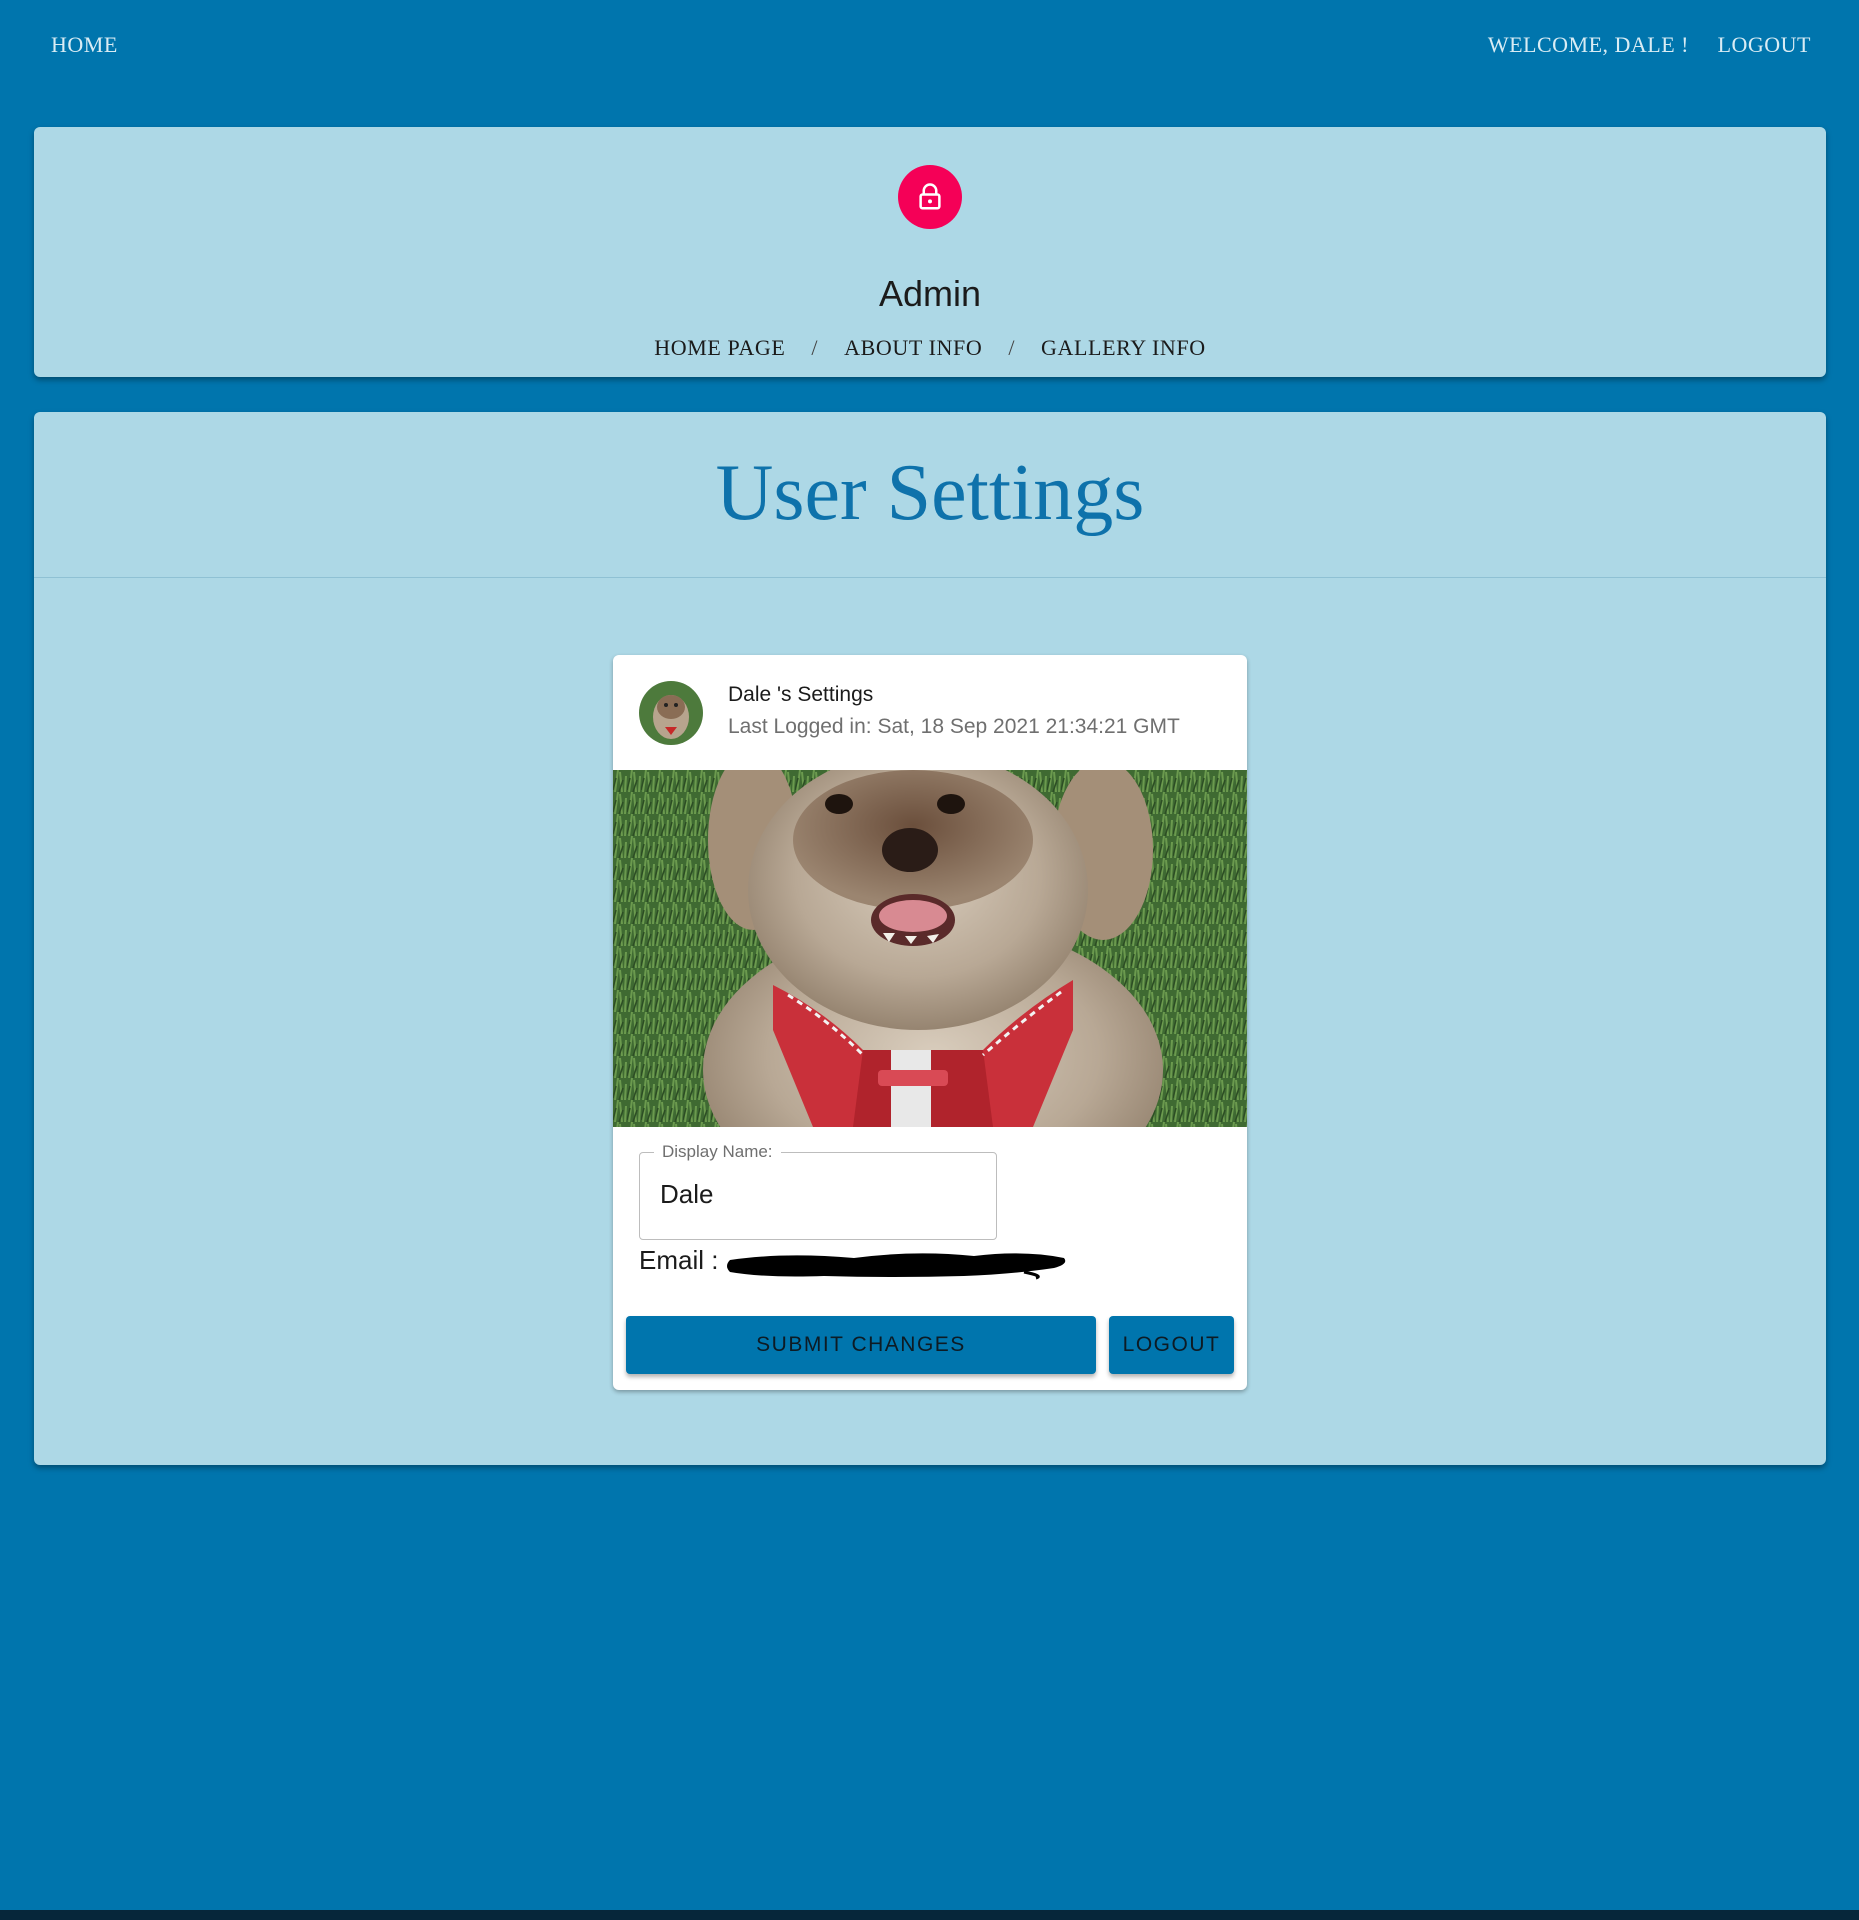  I want to click on breadcrumb: HOME PAGE / ABOUT INFO / GALLERY INFO, so click(930, 348).